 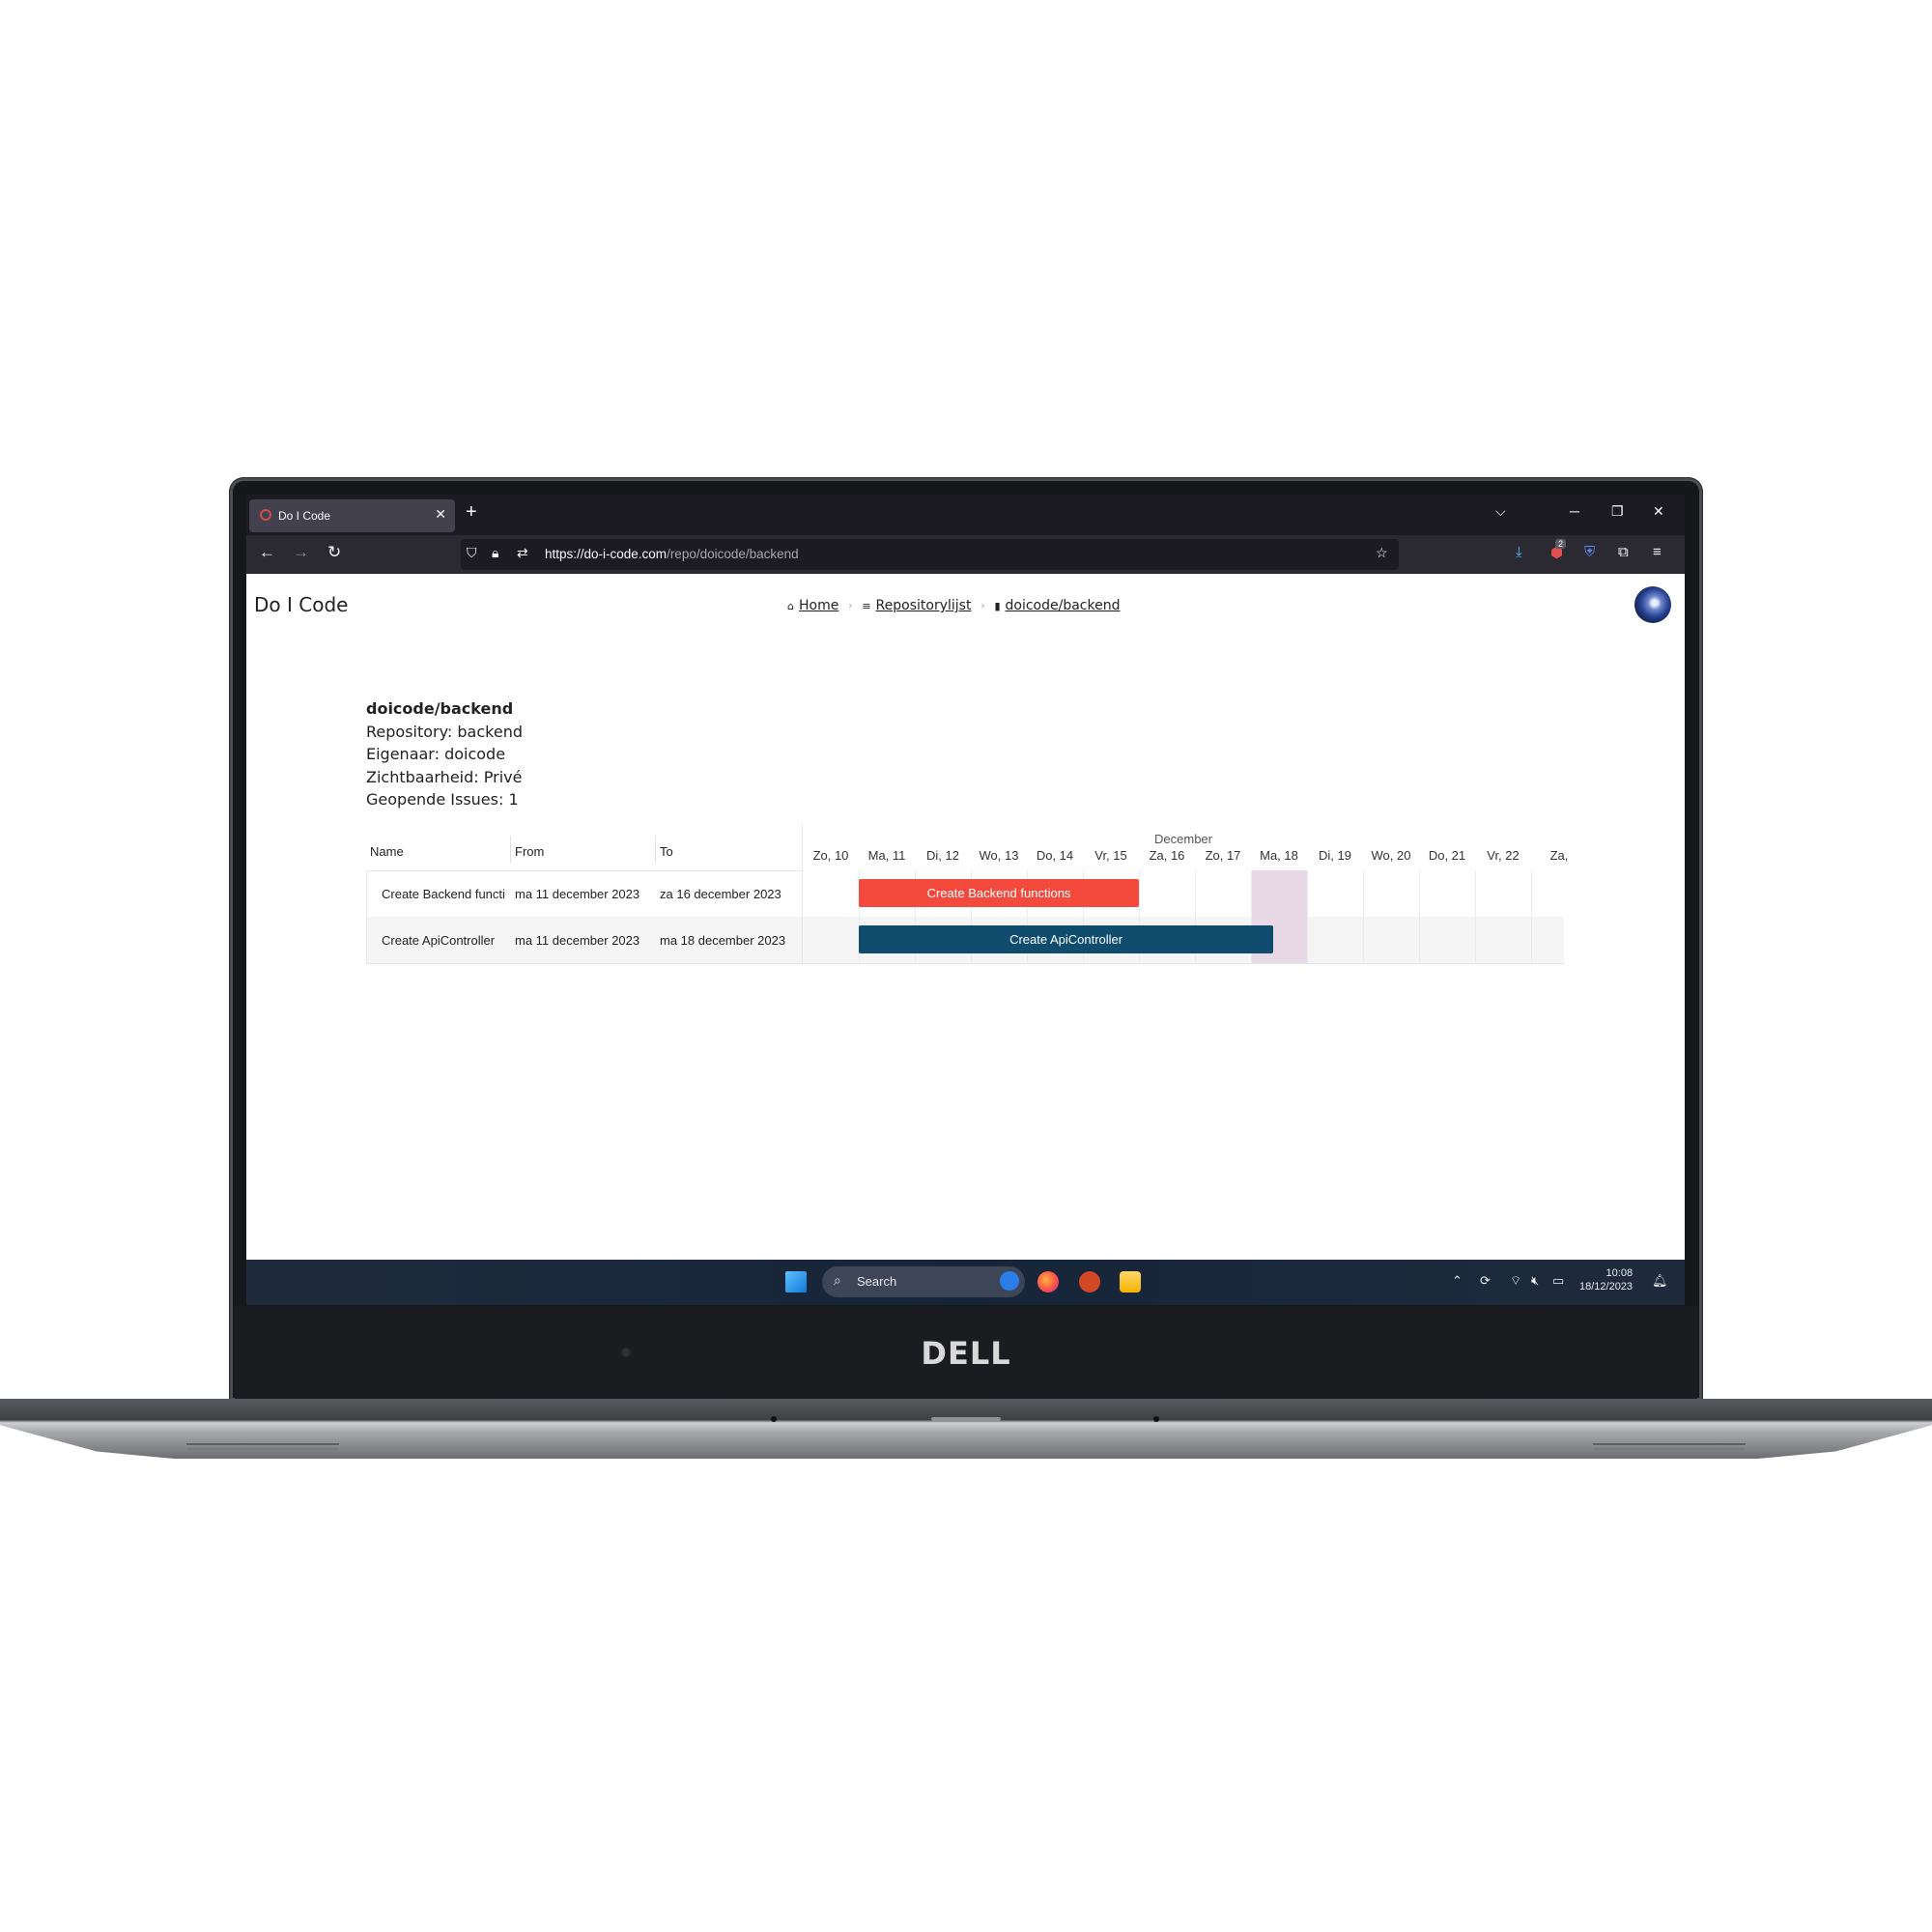 I want to click on bing-icon, so click(x=1009, y=1281).